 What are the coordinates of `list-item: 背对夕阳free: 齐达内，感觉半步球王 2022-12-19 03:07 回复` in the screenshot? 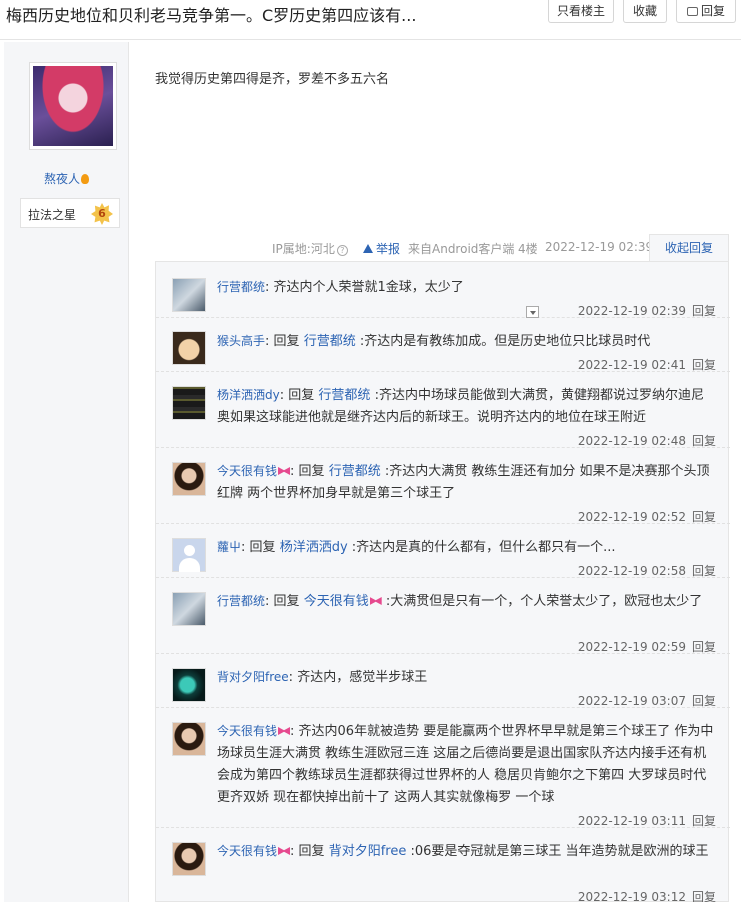 It's located at (443, 681).